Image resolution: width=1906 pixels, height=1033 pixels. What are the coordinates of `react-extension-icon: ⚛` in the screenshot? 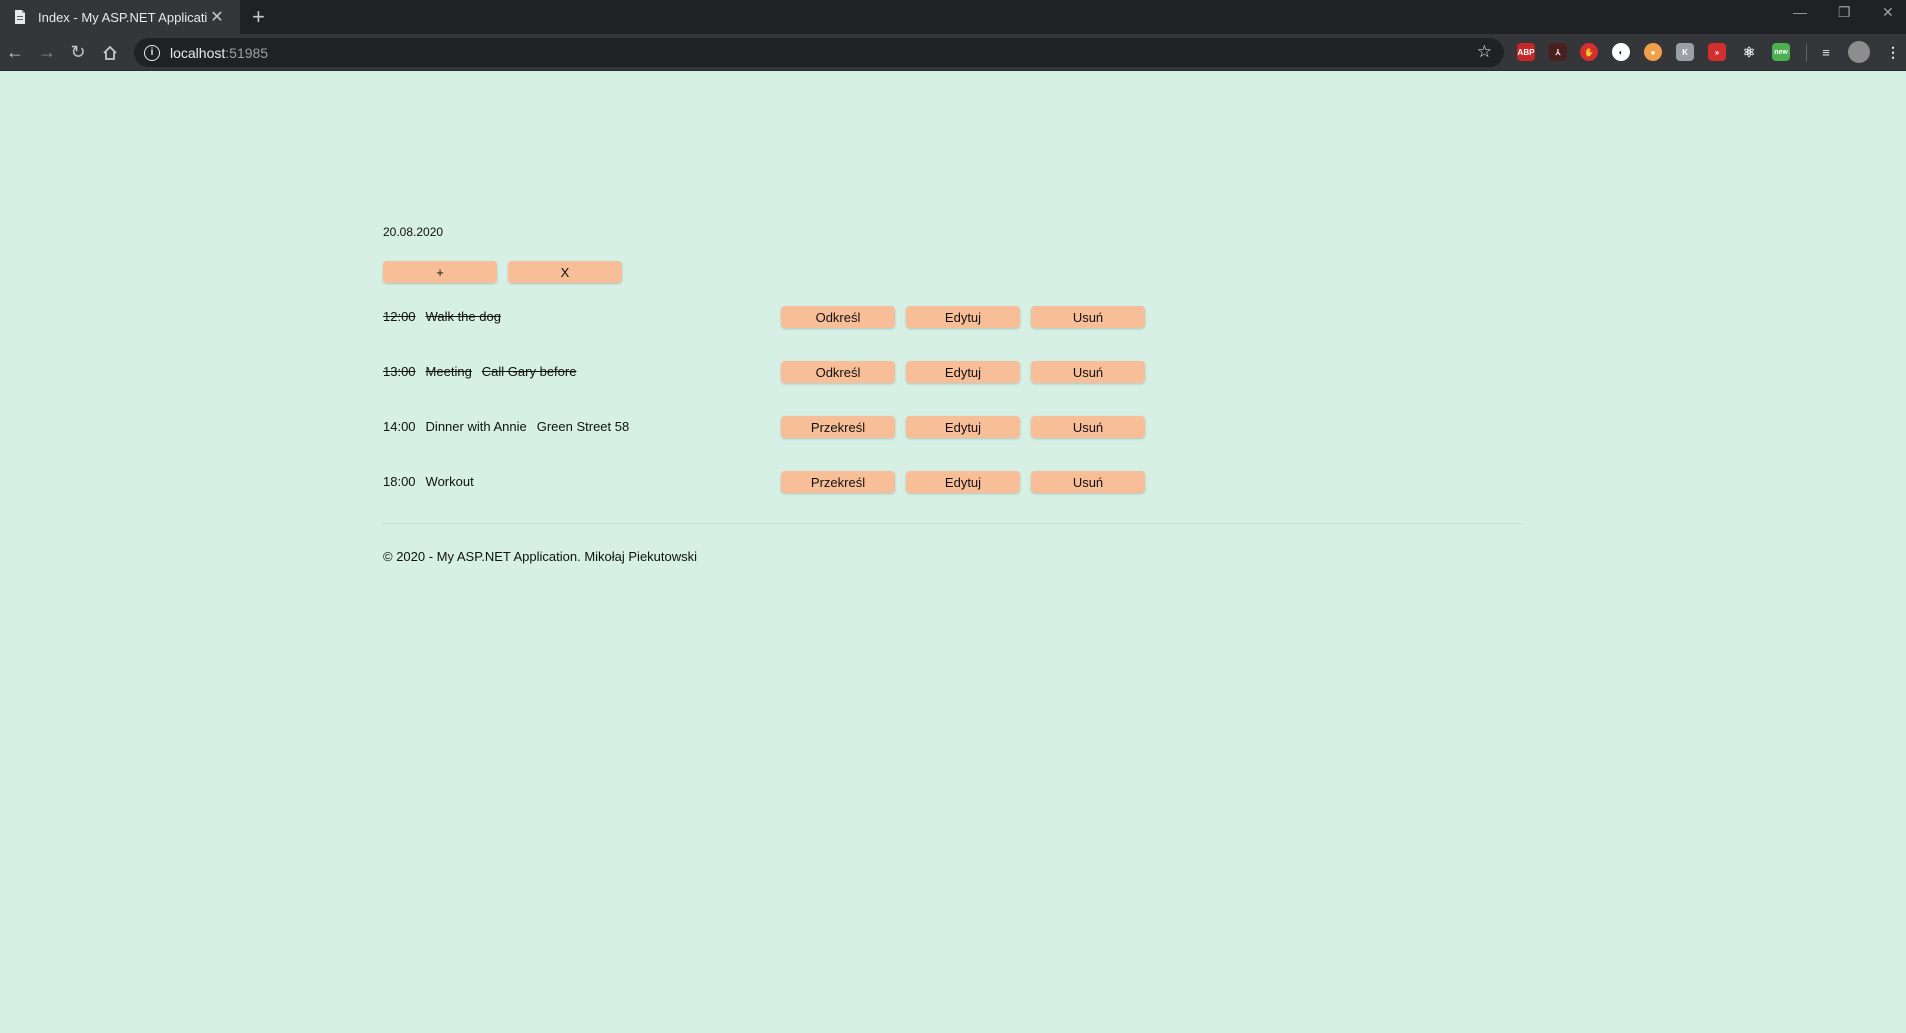 It's located at (1749, 52).